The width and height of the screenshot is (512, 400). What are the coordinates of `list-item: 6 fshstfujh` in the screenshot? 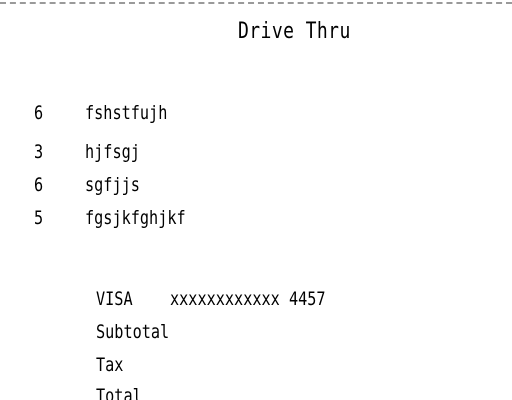 It's located at (256, 113).